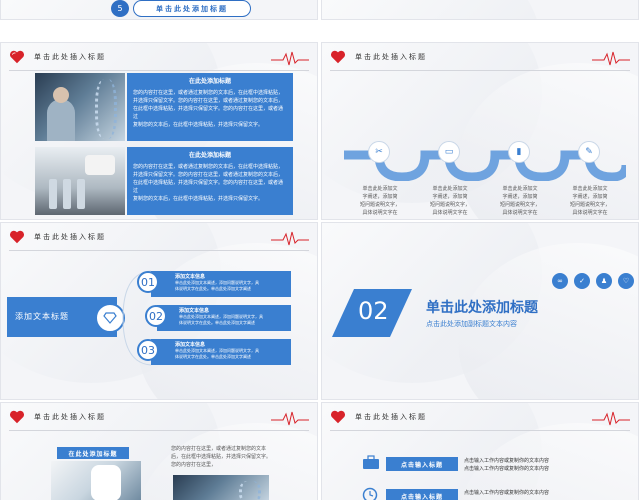 The width and height of the screenshot is (640, 500). I want to click on row-2-text: 点击输入工作内容或复制你的文本内容, so click(534, 493).